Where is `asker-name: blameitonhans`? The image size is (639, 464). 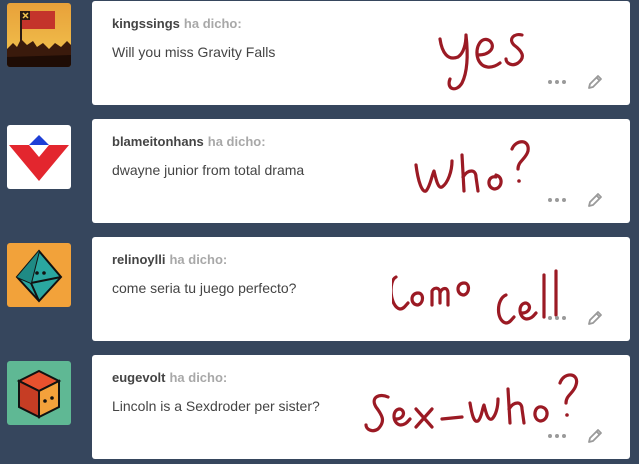
asker-name: blameitonhans is located at coordinates (158, 141).